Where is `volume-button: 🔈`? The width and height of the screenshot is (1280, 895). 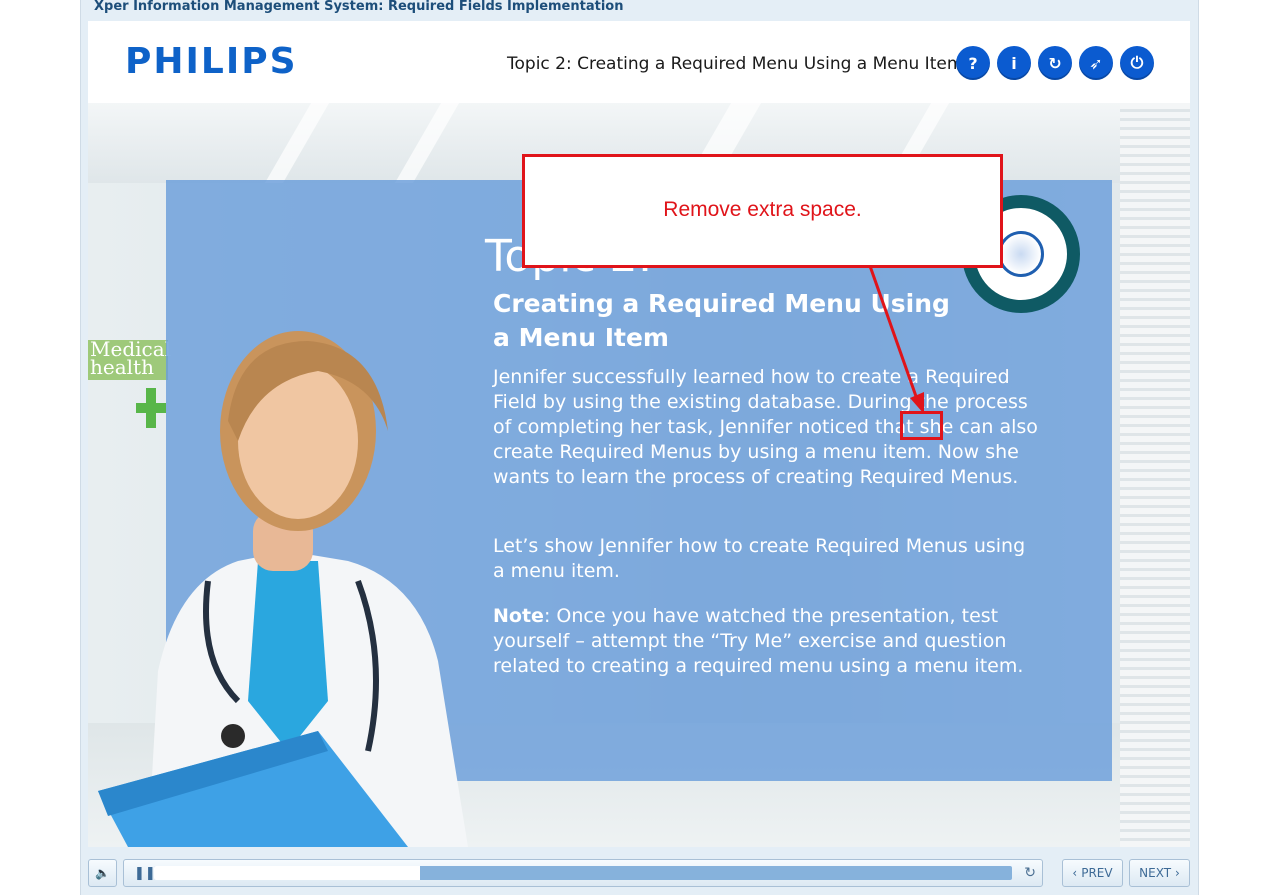 volume-button: 🔈 is located at coordinates (102, 873).